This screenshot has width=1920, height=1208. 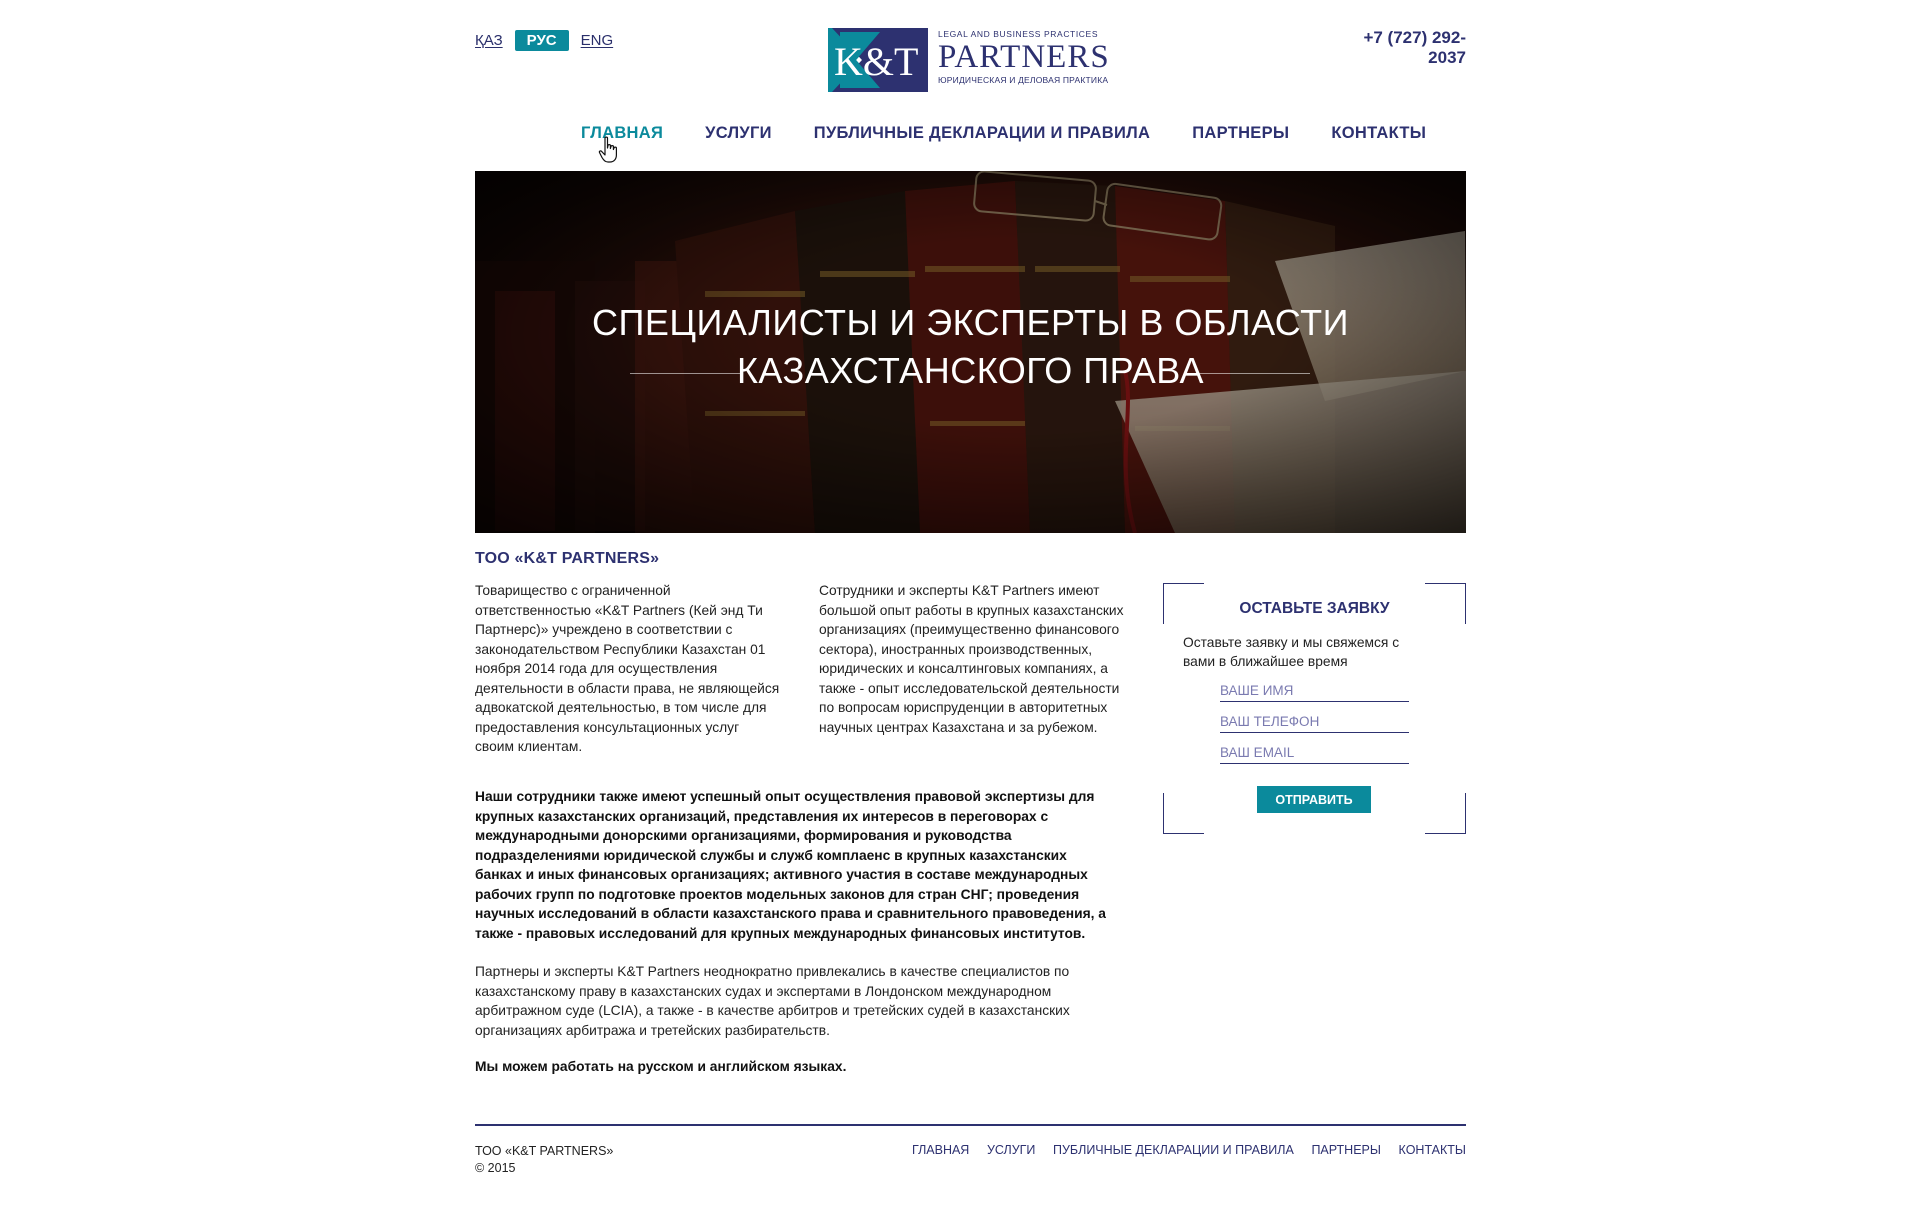 What do you see at coordinates (1240, 133) in the screenshot?
I see `nav-item-partners: ПАРТНЕРЫ` at bounding box center [1240, 133].